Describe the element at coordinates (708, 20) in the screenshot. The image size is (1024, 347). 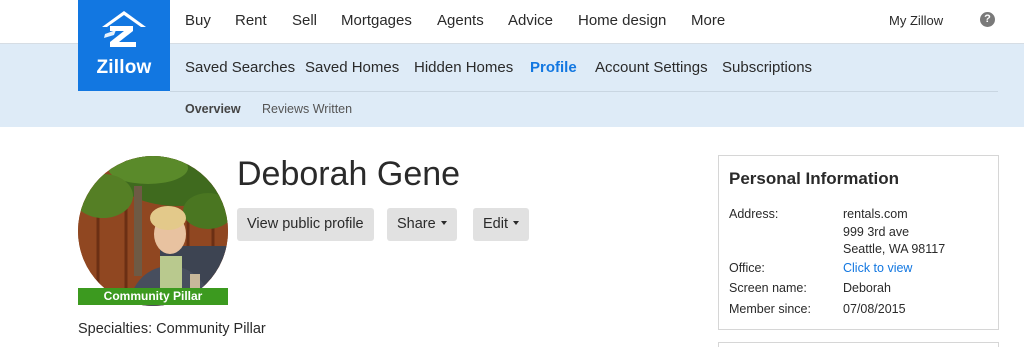
I see `nav-more: More` at that location.